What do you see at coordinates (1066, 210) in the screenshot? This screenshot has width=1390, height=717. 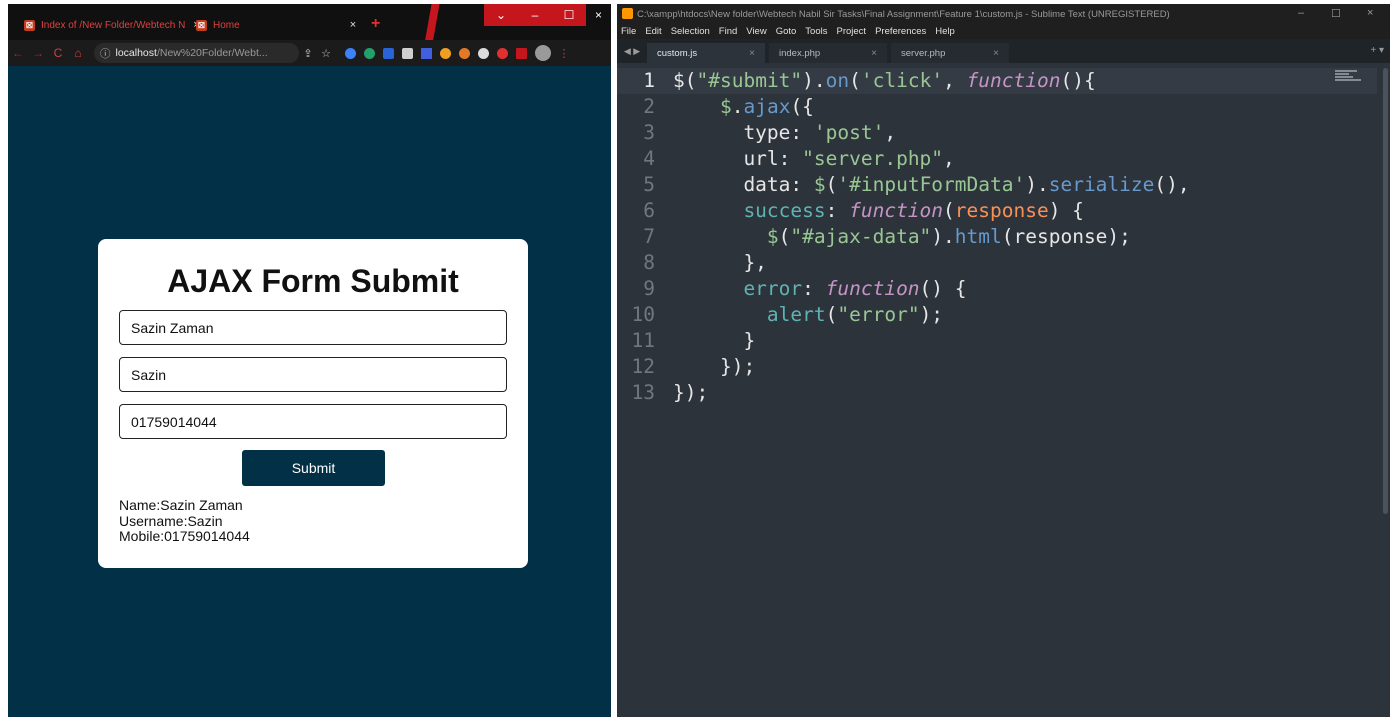 I see `code-token: ) {` at bounding box center [1066, 210].